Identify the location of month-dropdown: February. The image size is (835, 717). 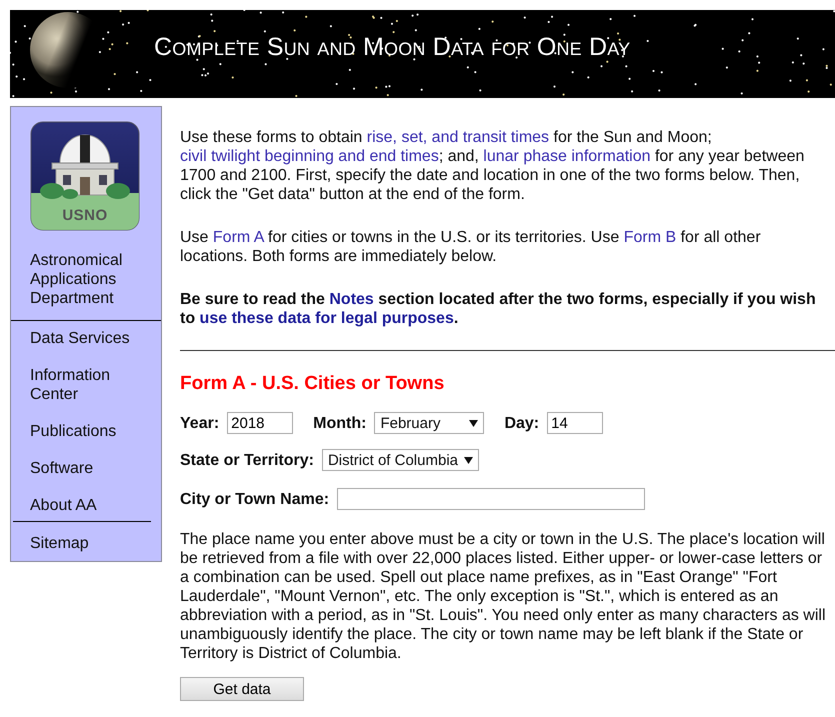
(429, 423).